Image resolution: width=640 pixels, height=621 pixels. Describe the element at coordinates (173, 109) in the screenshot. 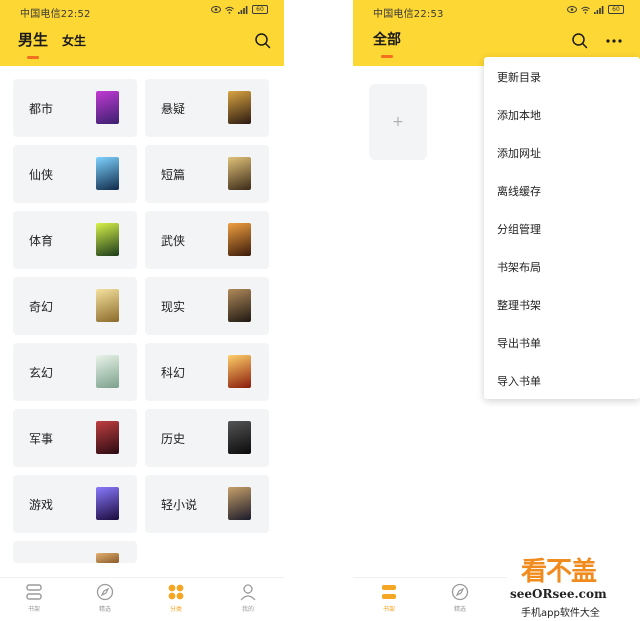

I see `category-label: 悬疑` at that location.